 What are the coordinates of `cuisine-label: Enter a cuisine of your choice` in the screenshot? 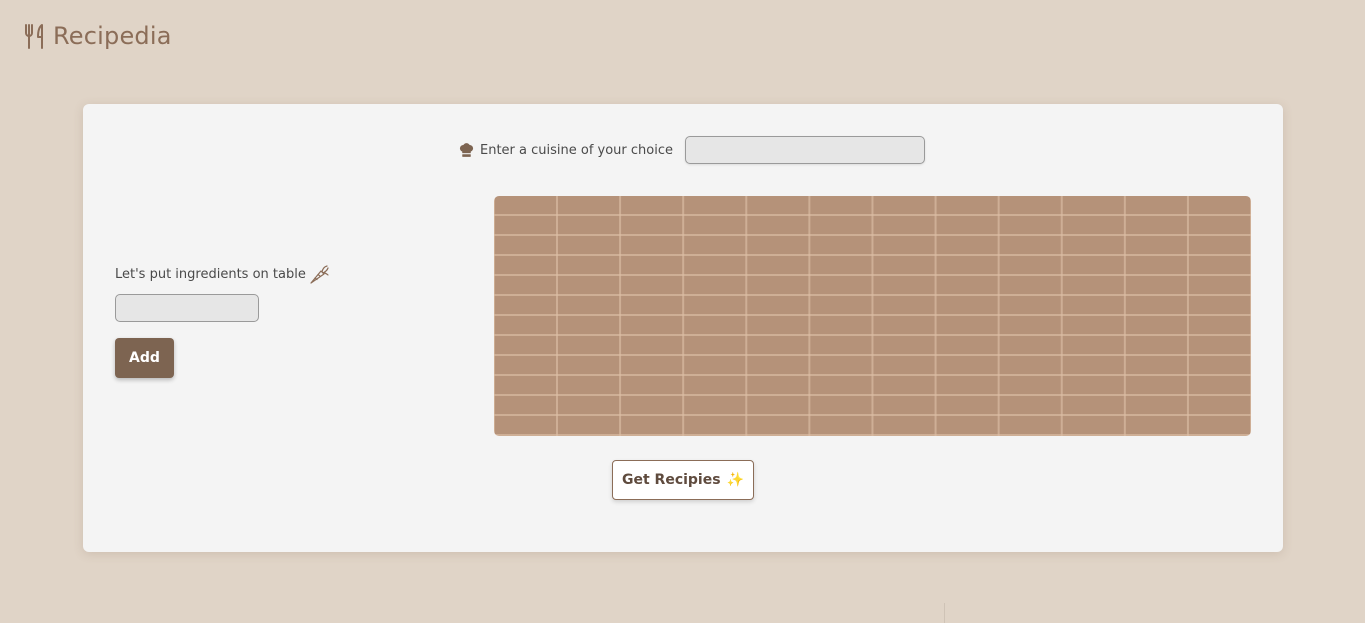 It's located at (577, 150).